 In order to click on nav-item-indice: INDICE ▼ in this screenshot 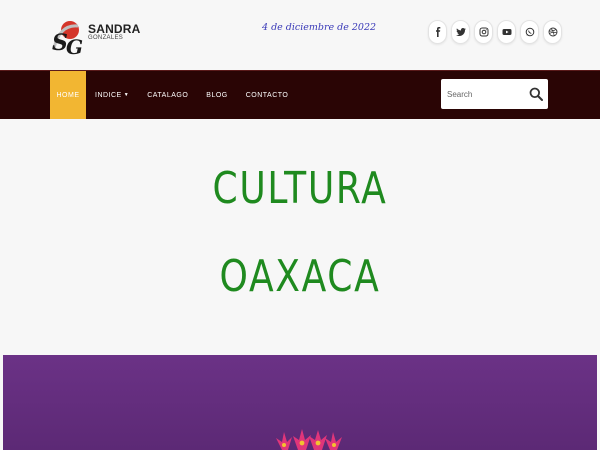, I will do `click(112, 95)`.